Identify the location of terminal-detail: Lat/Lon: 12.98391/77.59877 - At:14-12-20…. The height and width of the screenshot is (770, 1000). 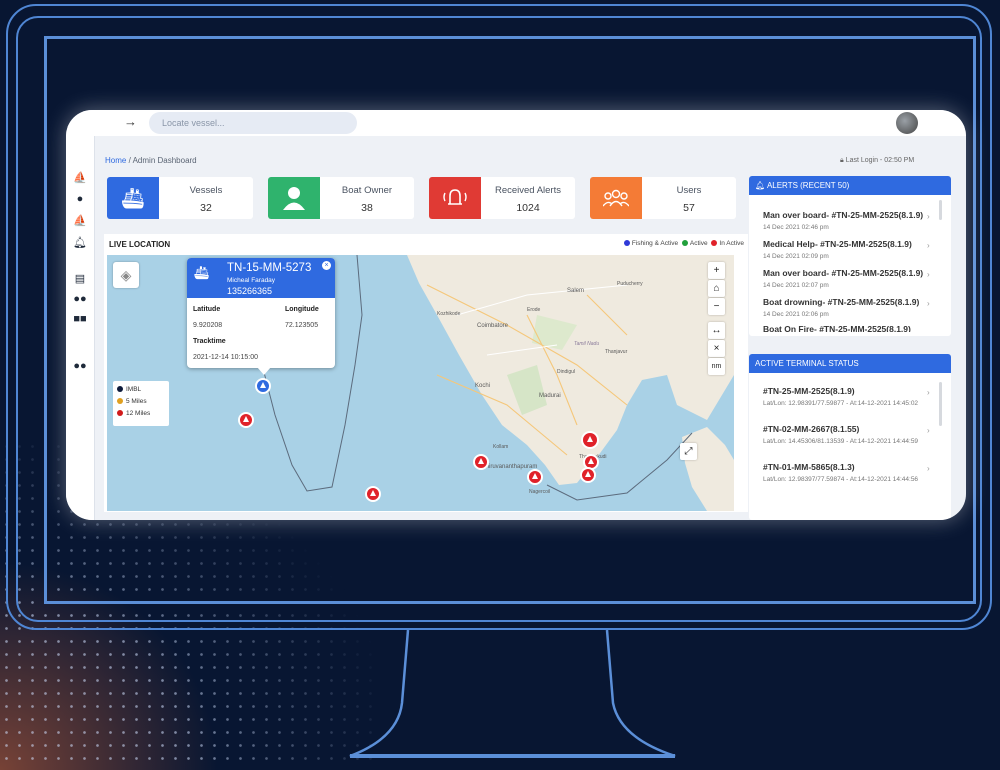
(841, 403).